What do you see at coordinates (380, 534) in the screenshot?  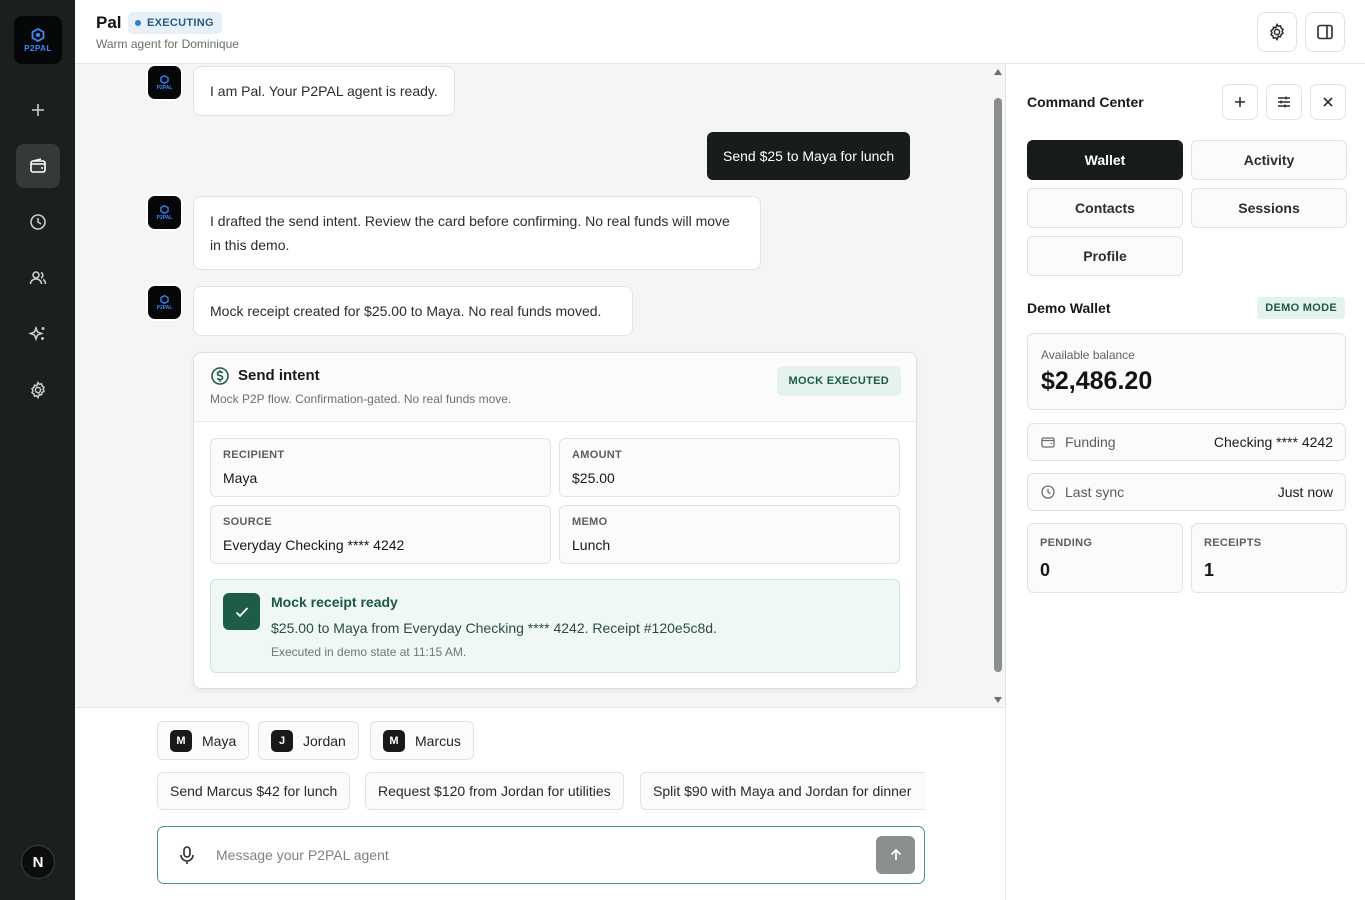 I see `source-field: SOURCE Everyday Checking **** 4242` at bounding box center [380, 534].